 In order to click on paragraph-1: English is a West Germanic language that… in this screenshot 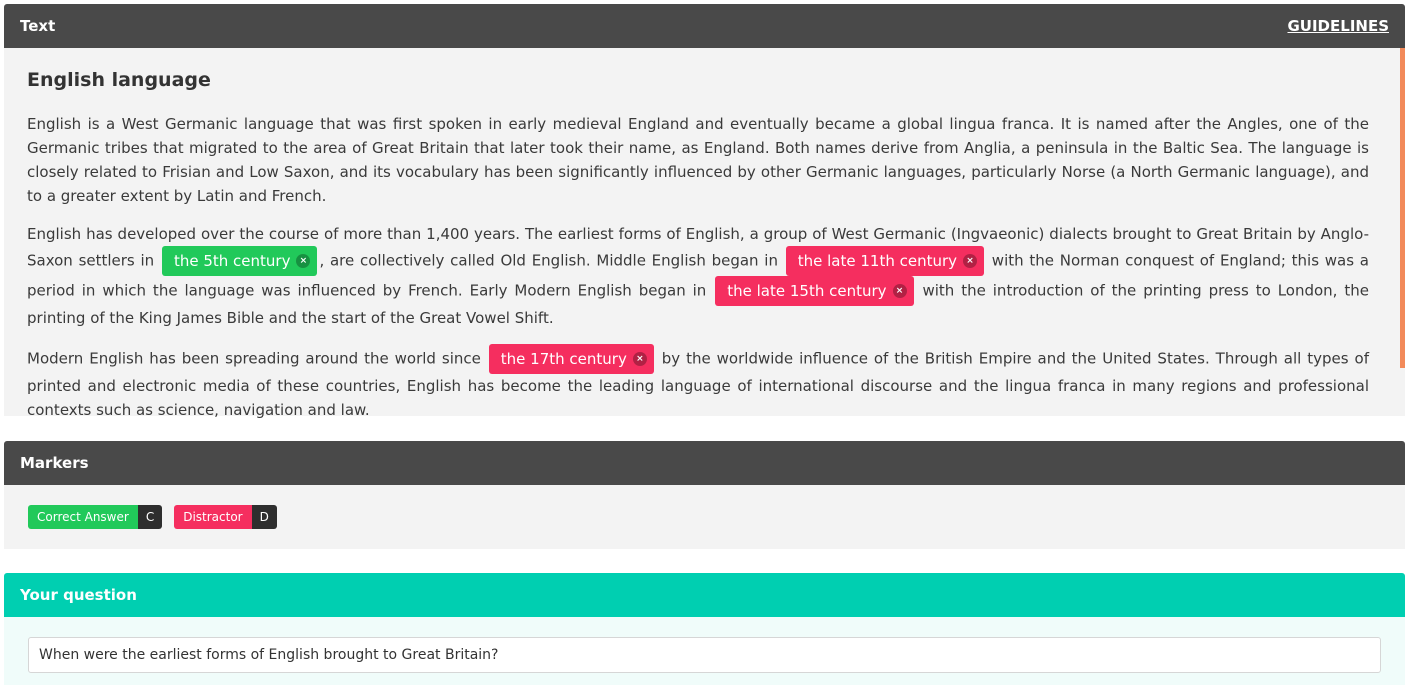, I will do `click(698, 160)`.